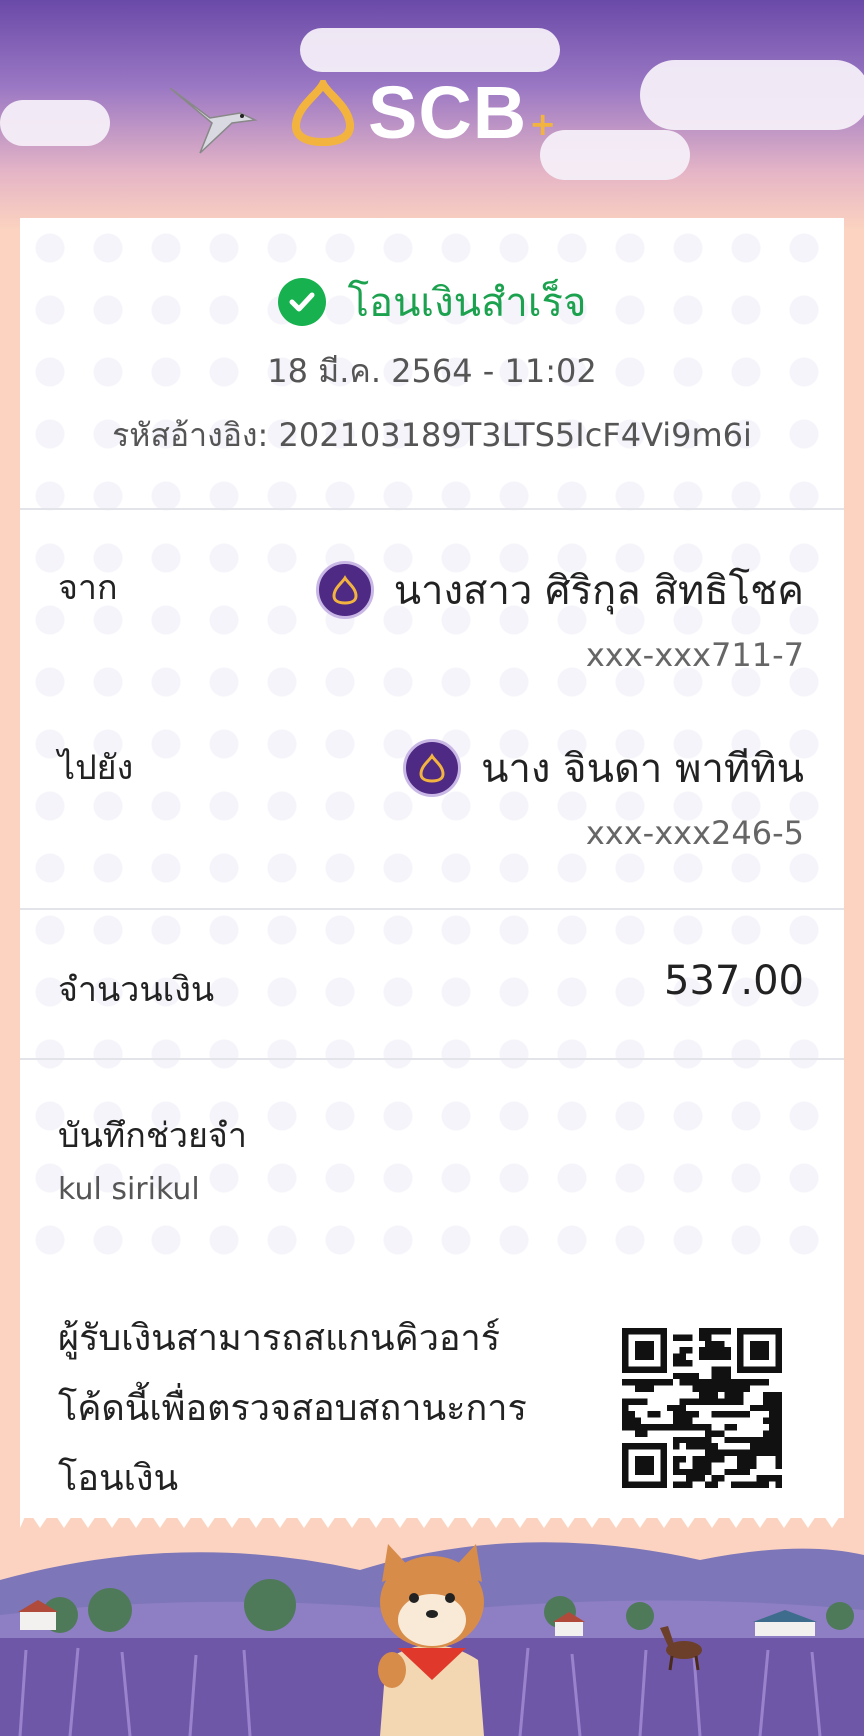 Image resolution: width=864 pixels, height=1736 pixels. I want to click on header-banner: SCB +, so click(432, 115).